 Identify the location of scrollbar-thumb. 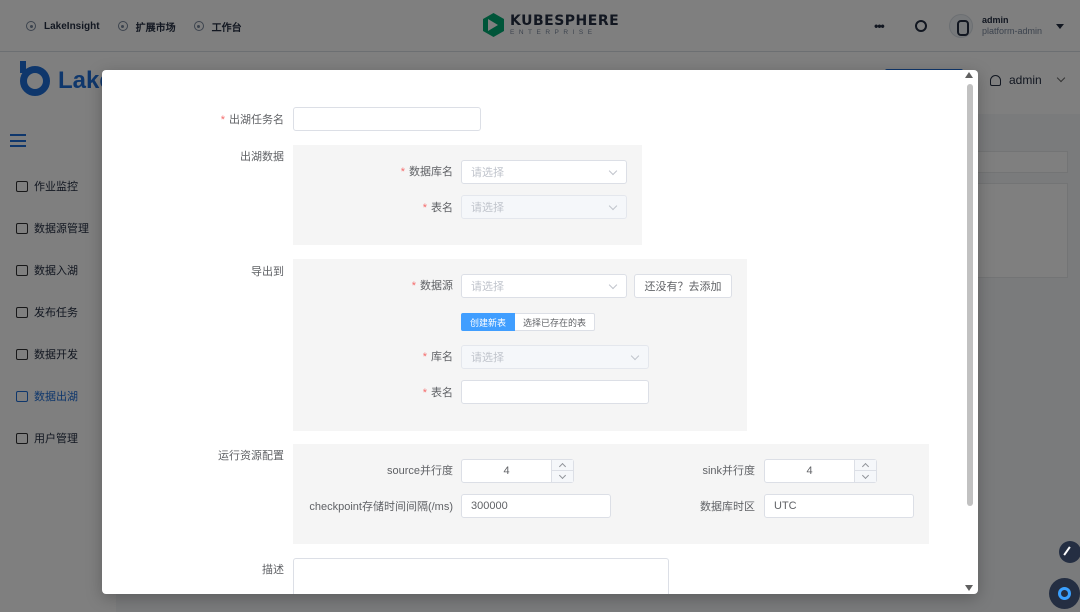
(970, 295).